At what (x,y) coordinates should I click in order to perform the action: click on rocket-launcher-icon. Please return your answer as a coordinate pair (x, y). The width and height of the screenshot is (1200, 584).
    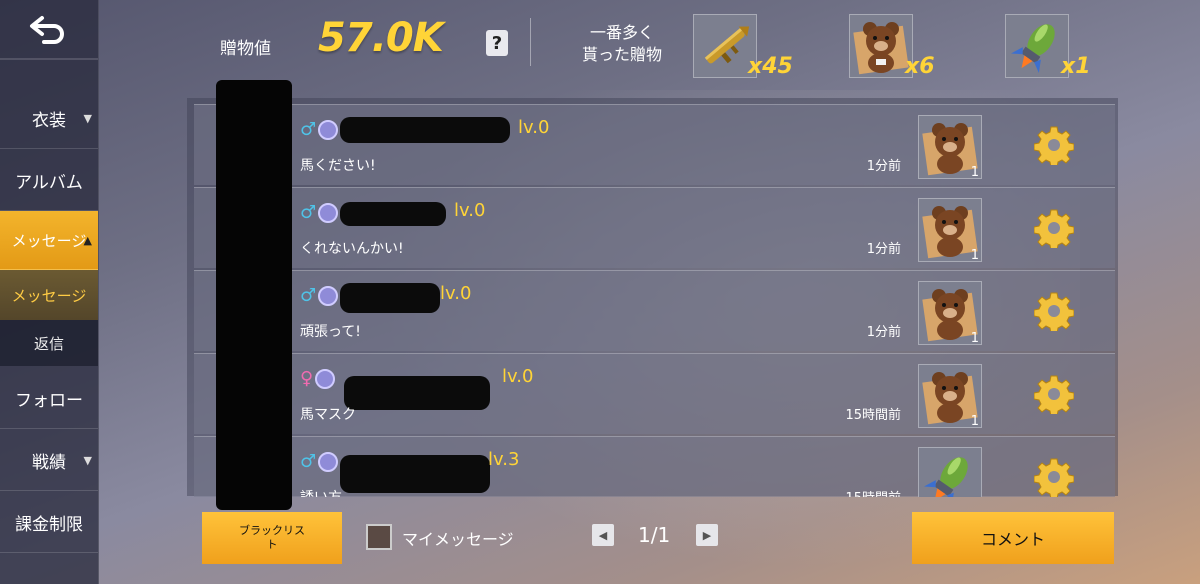
    Looking at the image, I should click on (727, 45).